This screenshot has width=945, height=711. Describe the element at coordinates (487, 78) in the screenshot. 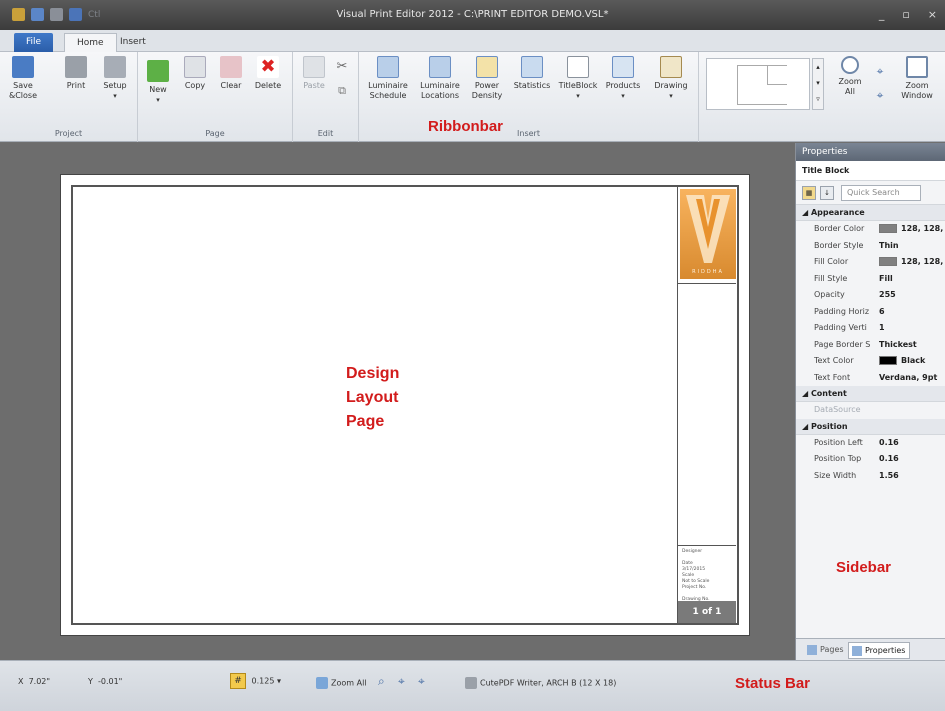

I see `power-density-button: Power Density` at that location.